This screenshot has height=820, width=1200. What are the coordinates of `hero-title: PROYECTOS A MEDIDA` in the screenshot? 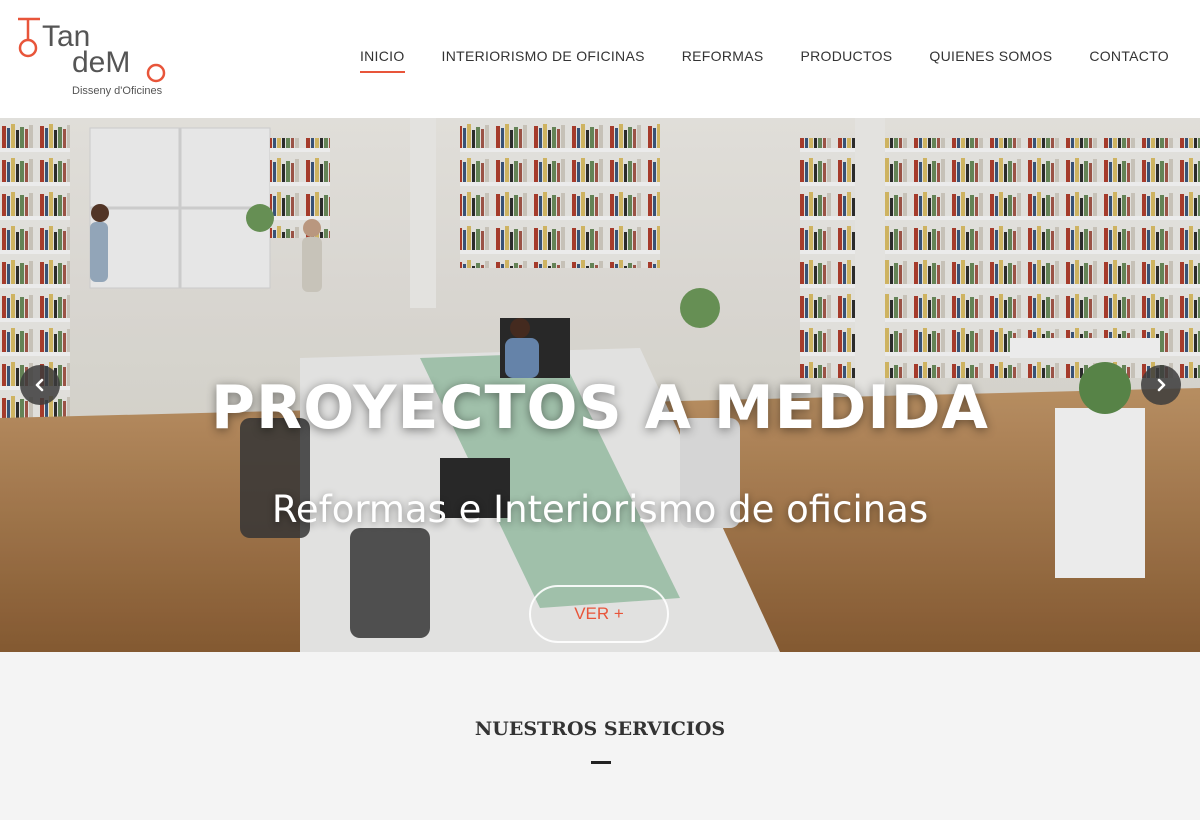 It's located at (600, 408).